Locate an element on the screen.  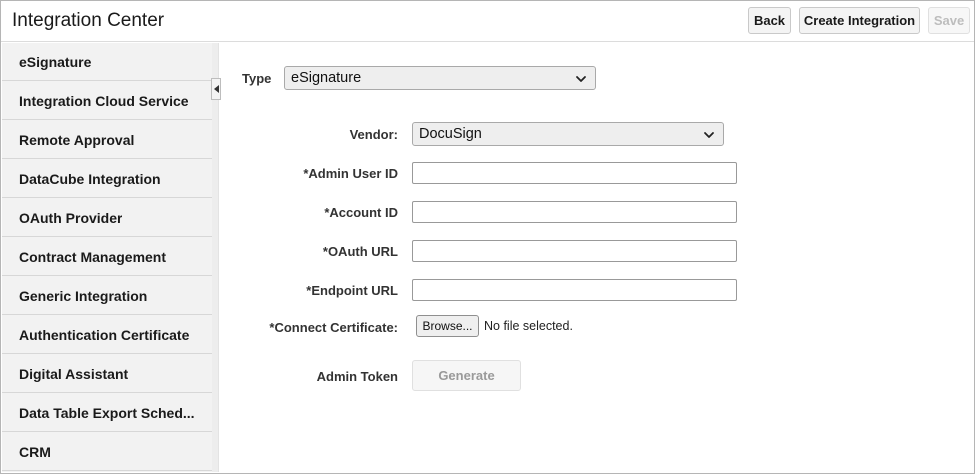
sidebar-item-label: Integration Cloud Service is located at coordinates (104, 100).